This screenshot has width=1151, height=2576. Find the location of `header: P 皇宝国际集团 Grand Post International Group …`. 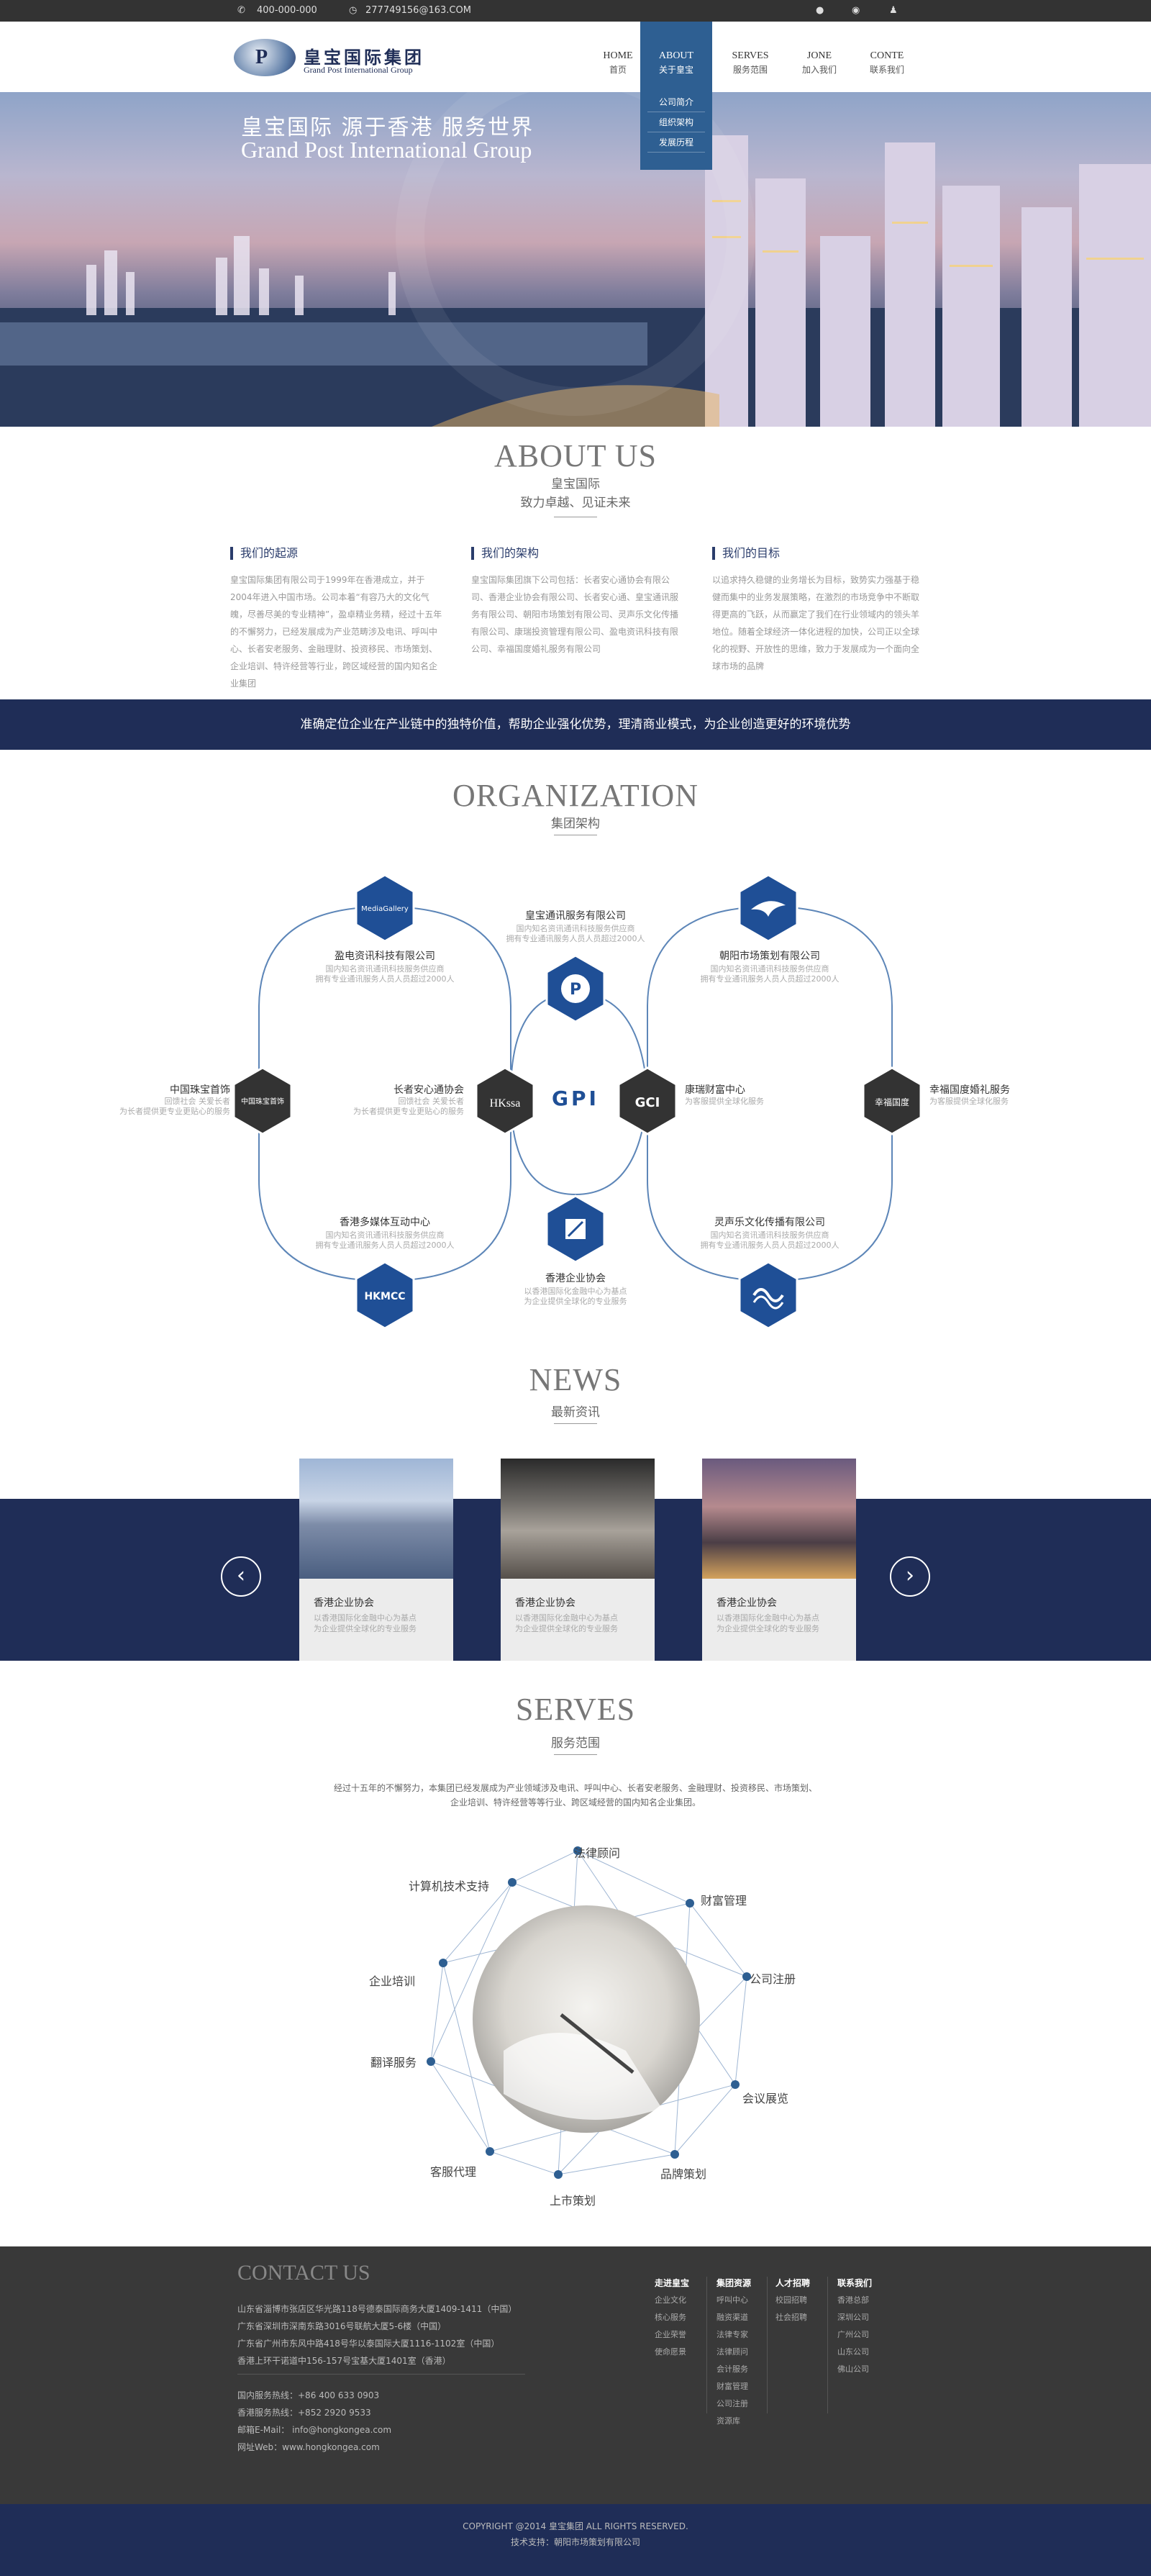

header: P 皇宝国际集团 Grand Post International Group … is located at coordinates (575, 57).